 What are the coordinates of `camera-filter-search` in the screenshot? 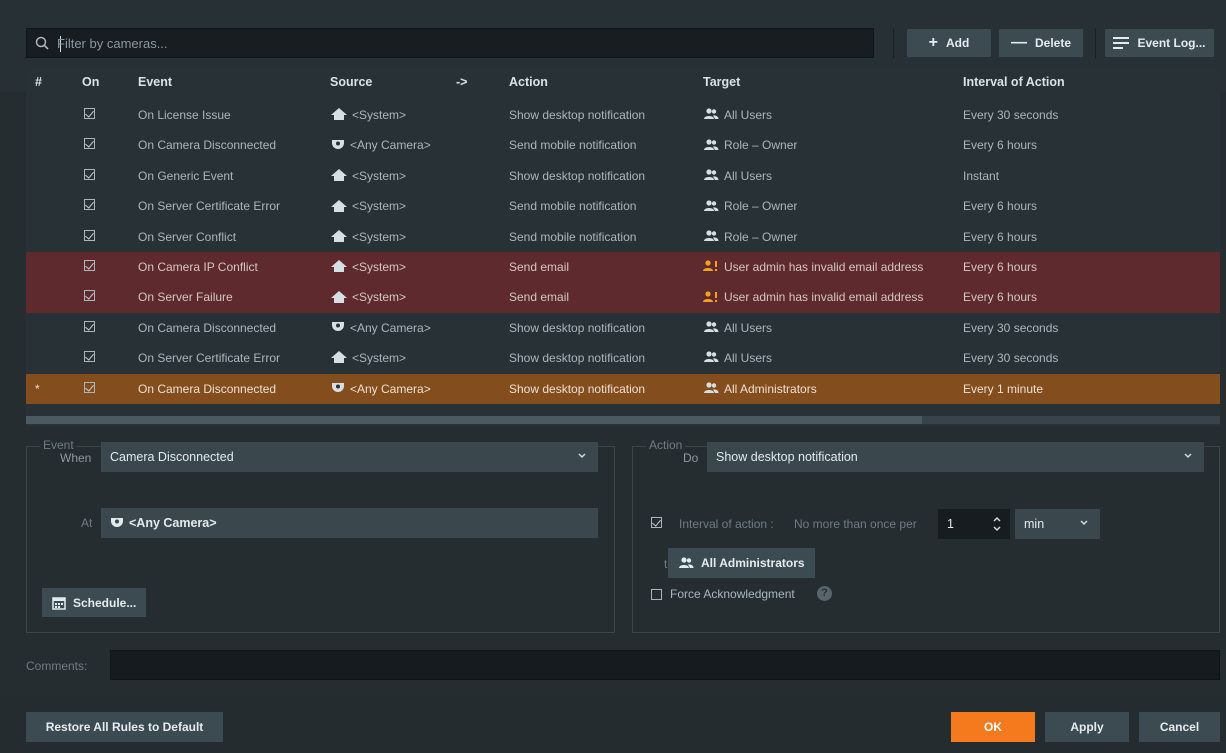 It's located at (450, 43).